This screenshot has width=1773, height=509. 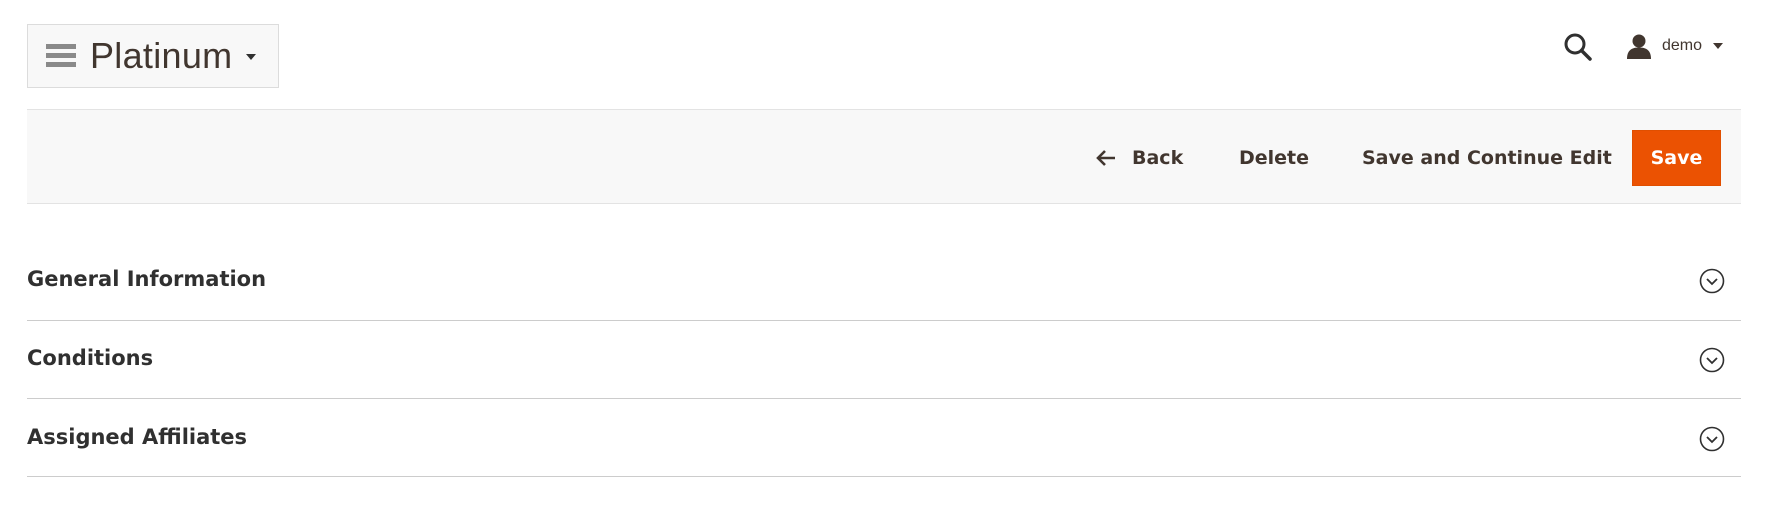 What do you see at coordinates (161, 55) in the screenshot?
I see `store-switcher-label: Platinum` at bounding box center [161, 55].